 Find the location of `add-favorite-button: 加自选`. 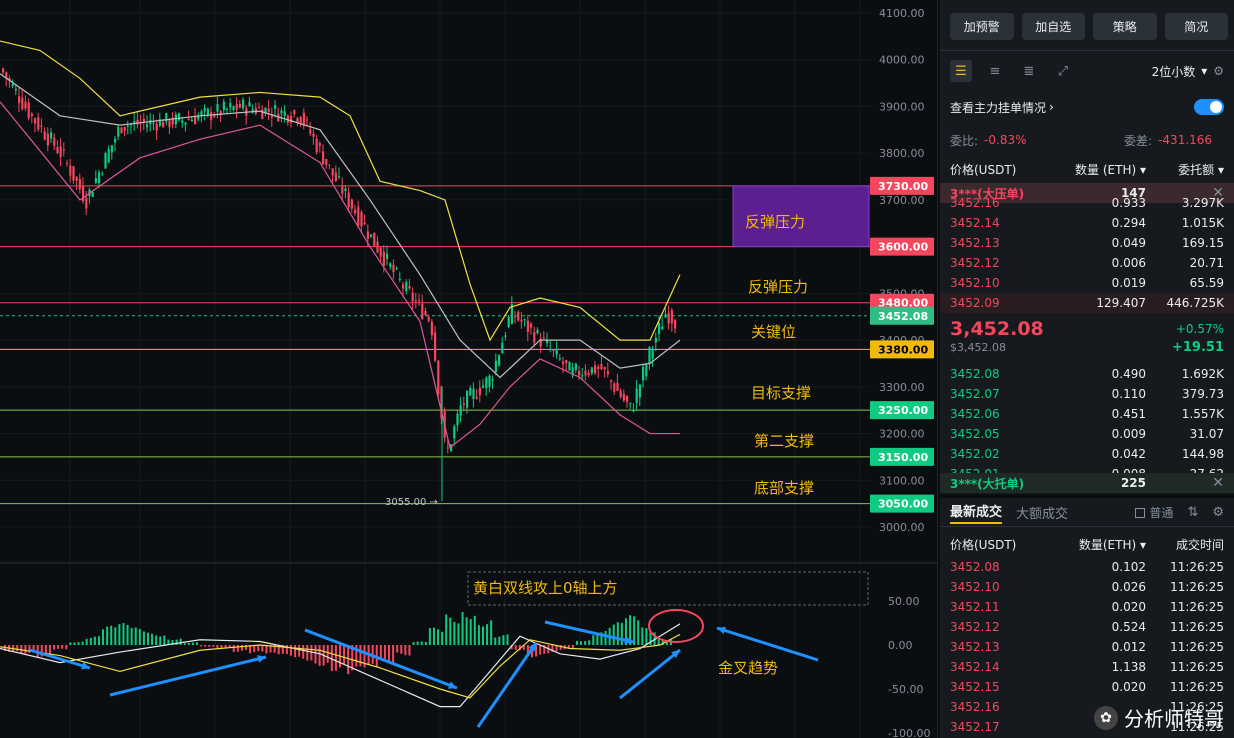

add-favorite-button: 加自选 is located at coordinates (1053, 26).